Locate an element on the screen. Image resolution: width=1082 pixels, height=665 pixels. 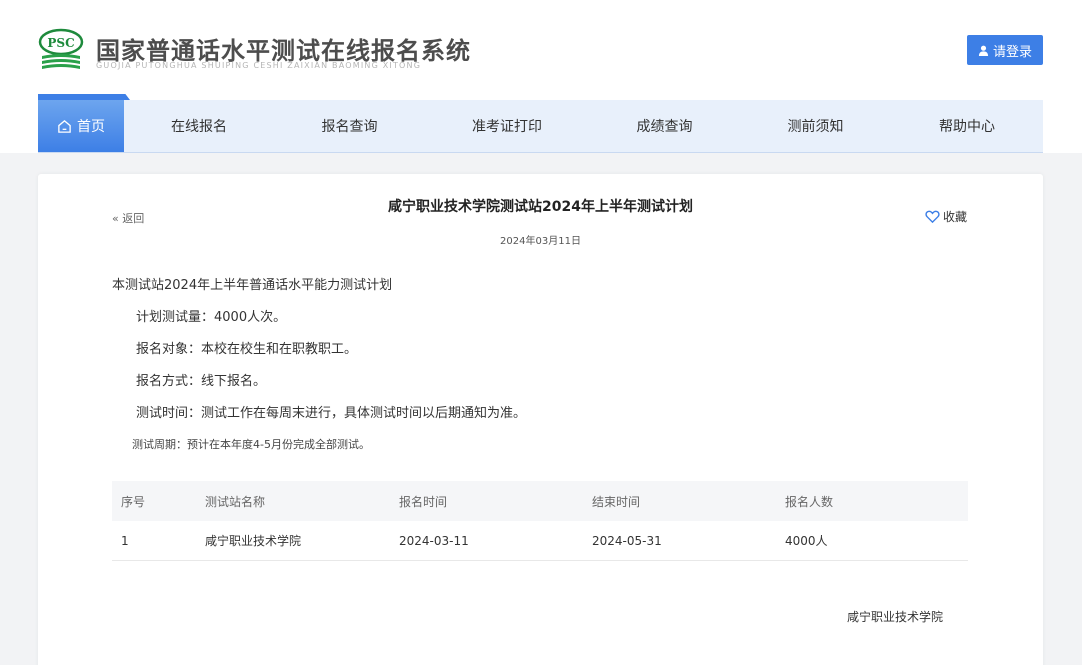
table-header: 序号 测试站名称 报名时间 结束时间 报名人数 is located at coordinates (540, 501).